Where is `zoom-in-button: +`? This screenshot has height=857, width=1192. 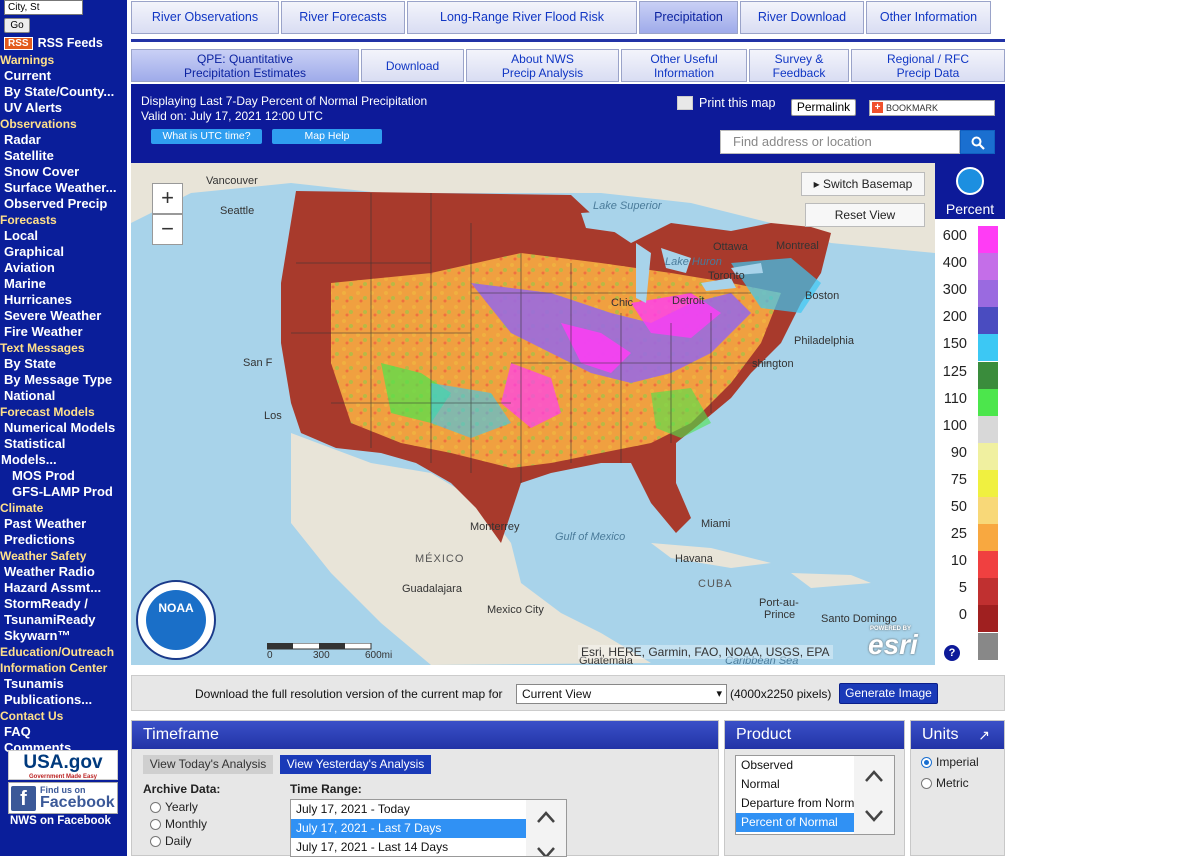
zoom-in-button: + is located at coordinates (167, 198).